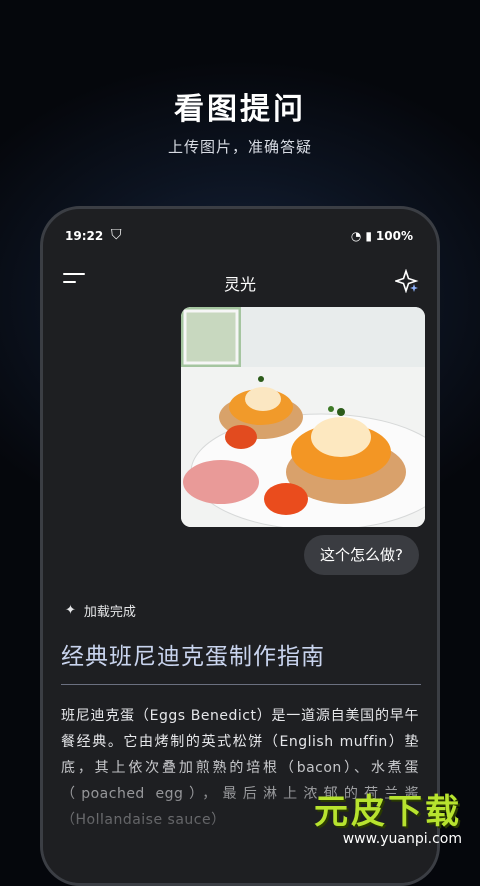 The width and height of the screenshot is (480, 886). Describe the element at coordinates (356, 236) in the screenshot. I see `wifi-icon: ◔` at that location.